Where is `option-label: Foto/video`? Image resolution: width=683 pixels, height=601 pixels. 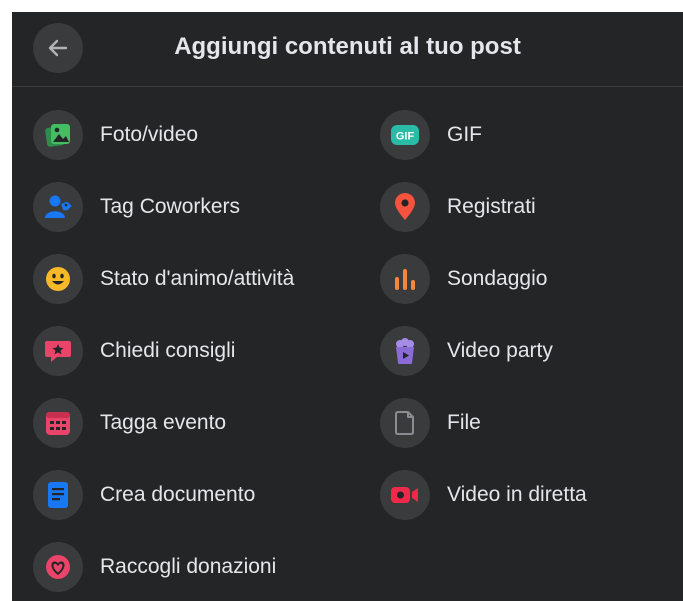 option-label: Foto/video is located at coordinates (149, 134).